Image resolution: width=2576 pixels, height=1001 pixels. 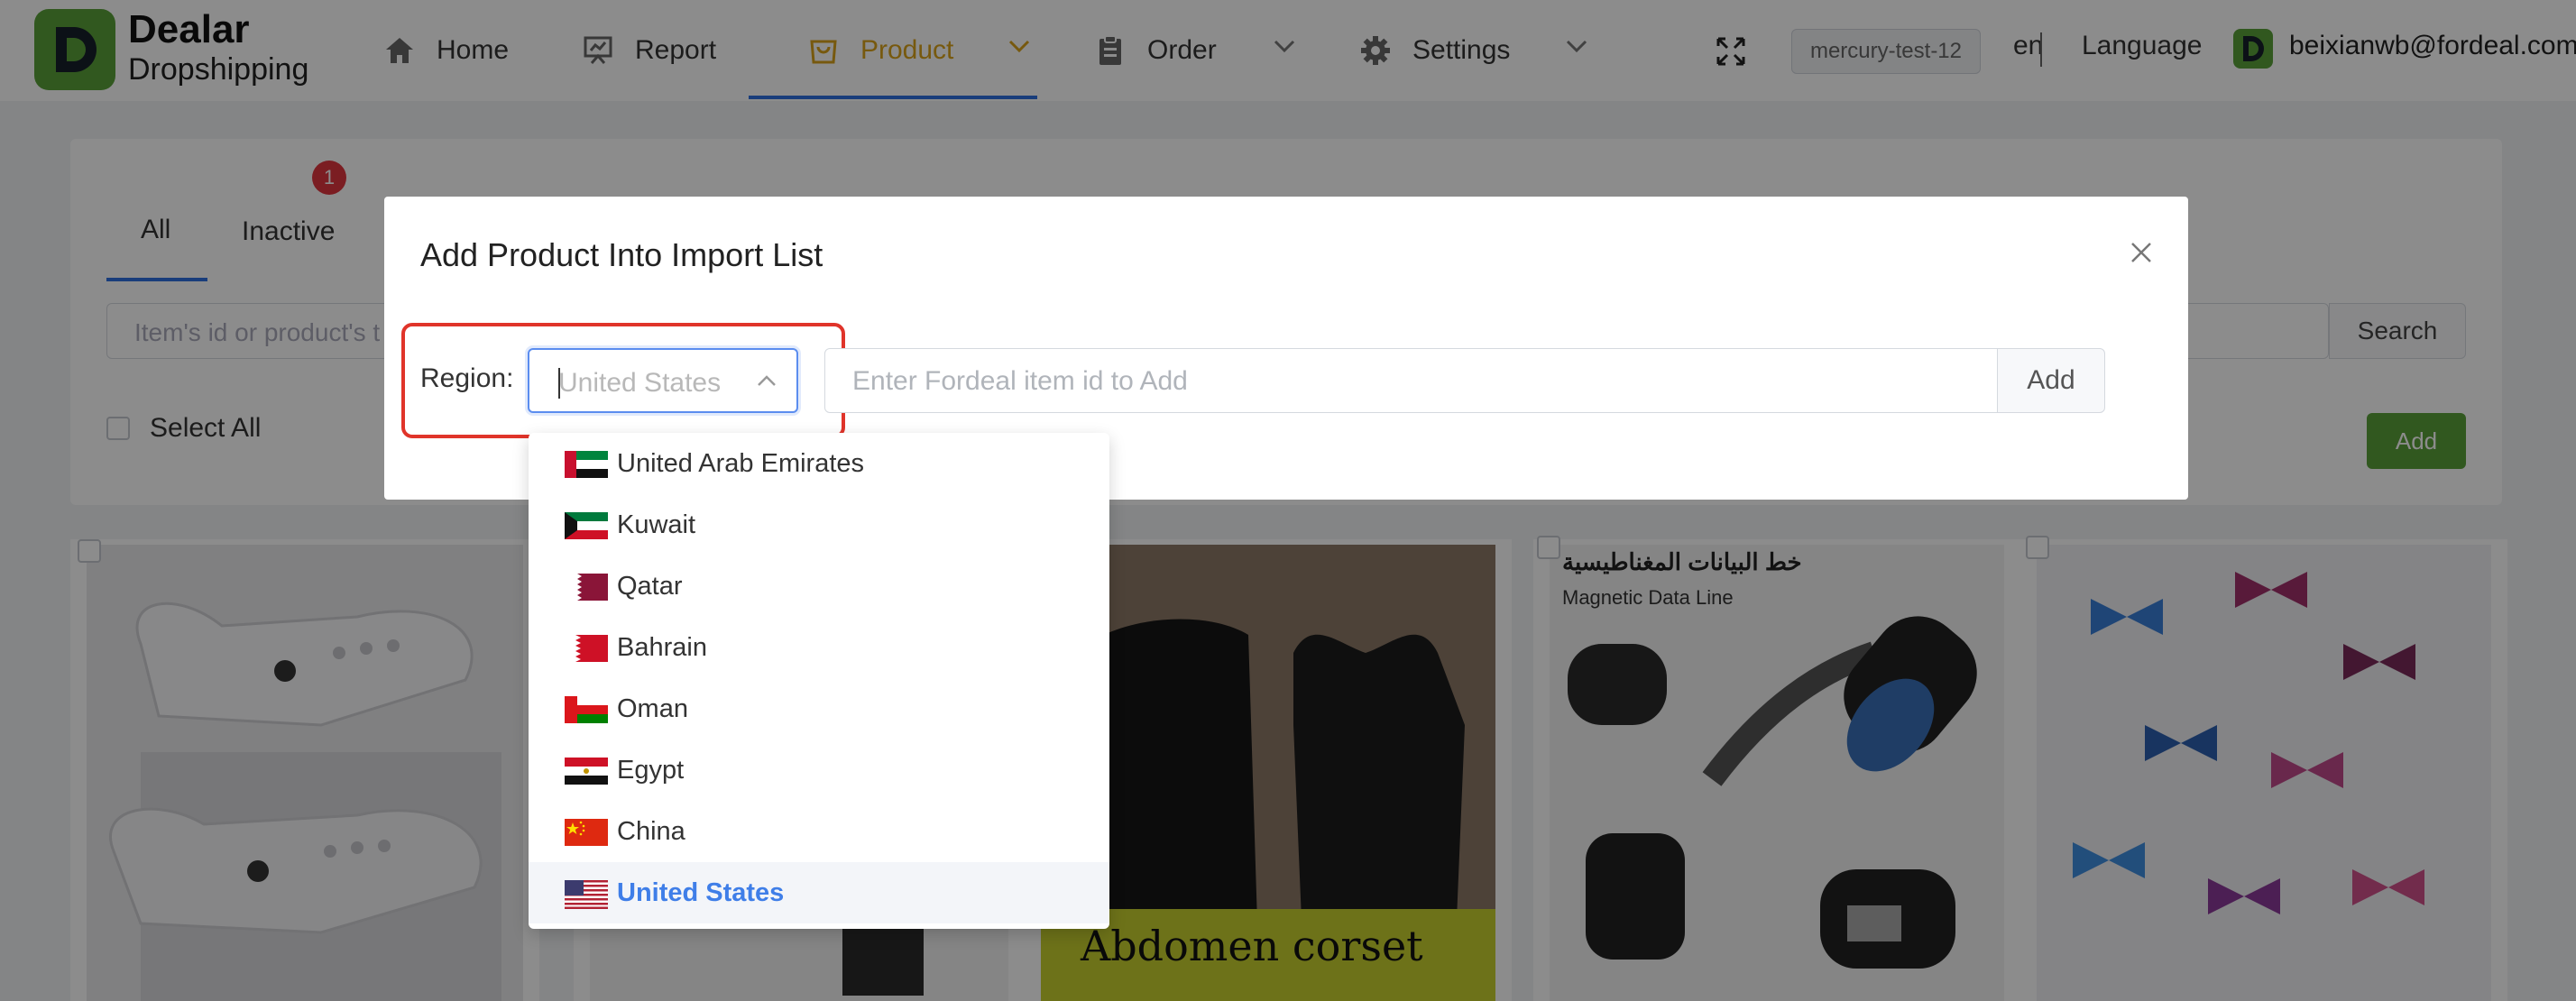 What do you see at coordinates (767, 380) in the screenshot?
I see `chevron-up-icon` at bounding box center [767, 380].